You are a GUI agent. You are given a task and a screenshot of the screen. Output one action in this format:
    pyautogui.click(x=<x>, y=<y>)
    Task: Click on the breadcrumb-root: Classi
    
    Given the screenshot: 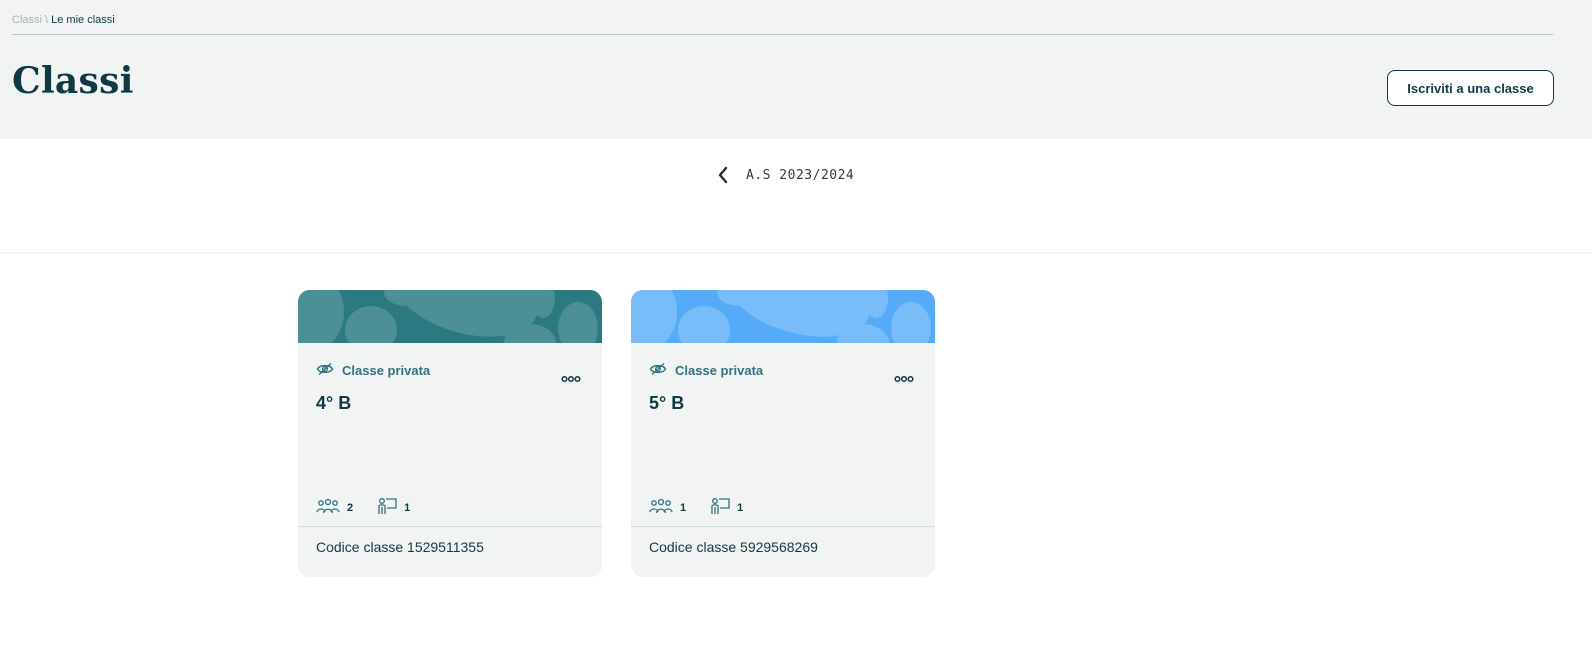 What is the action you would take?
    pyautogui.click(x=27, y=20)
    